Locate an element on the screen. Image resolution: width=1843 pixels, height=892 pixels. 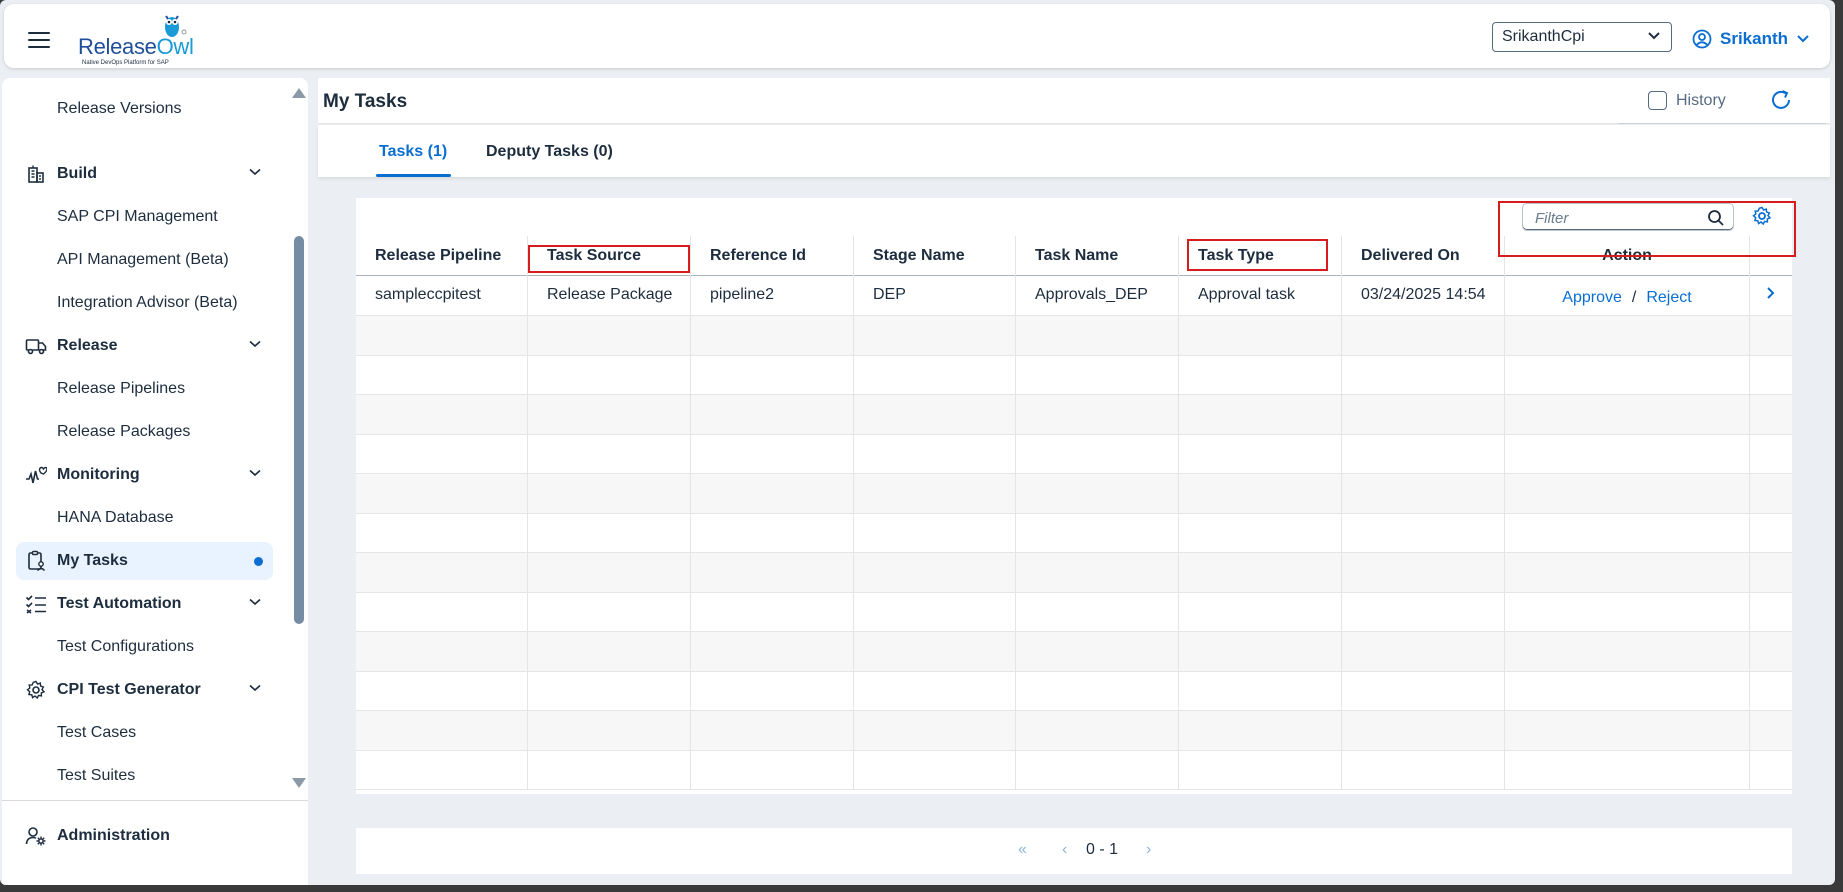
sidebar-item-hana-database: HANA Database is located at coordinates (144, 518).